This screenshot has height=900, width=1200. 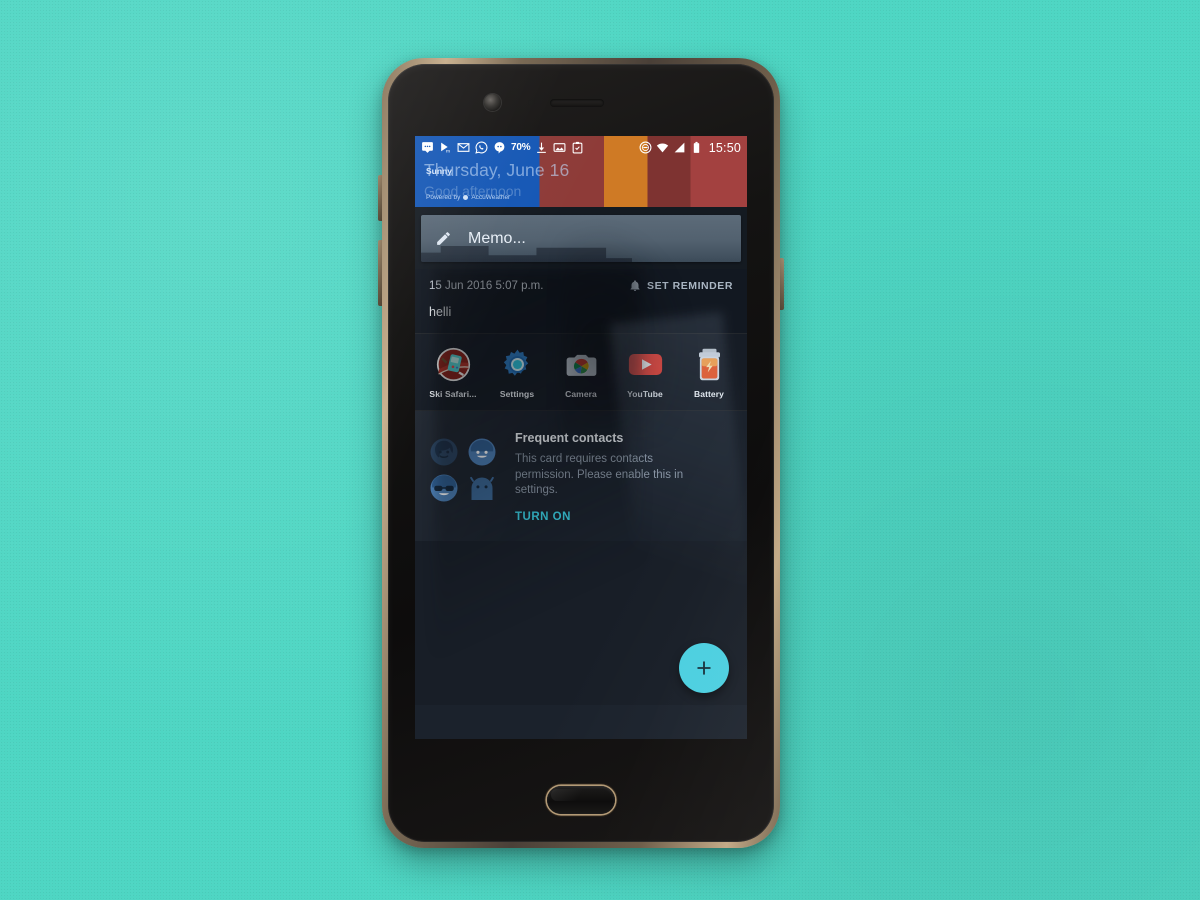 What do you see at coordinates (492, 102) in the screenshot?
I see `front-camera` at bounding box center [492, 102].